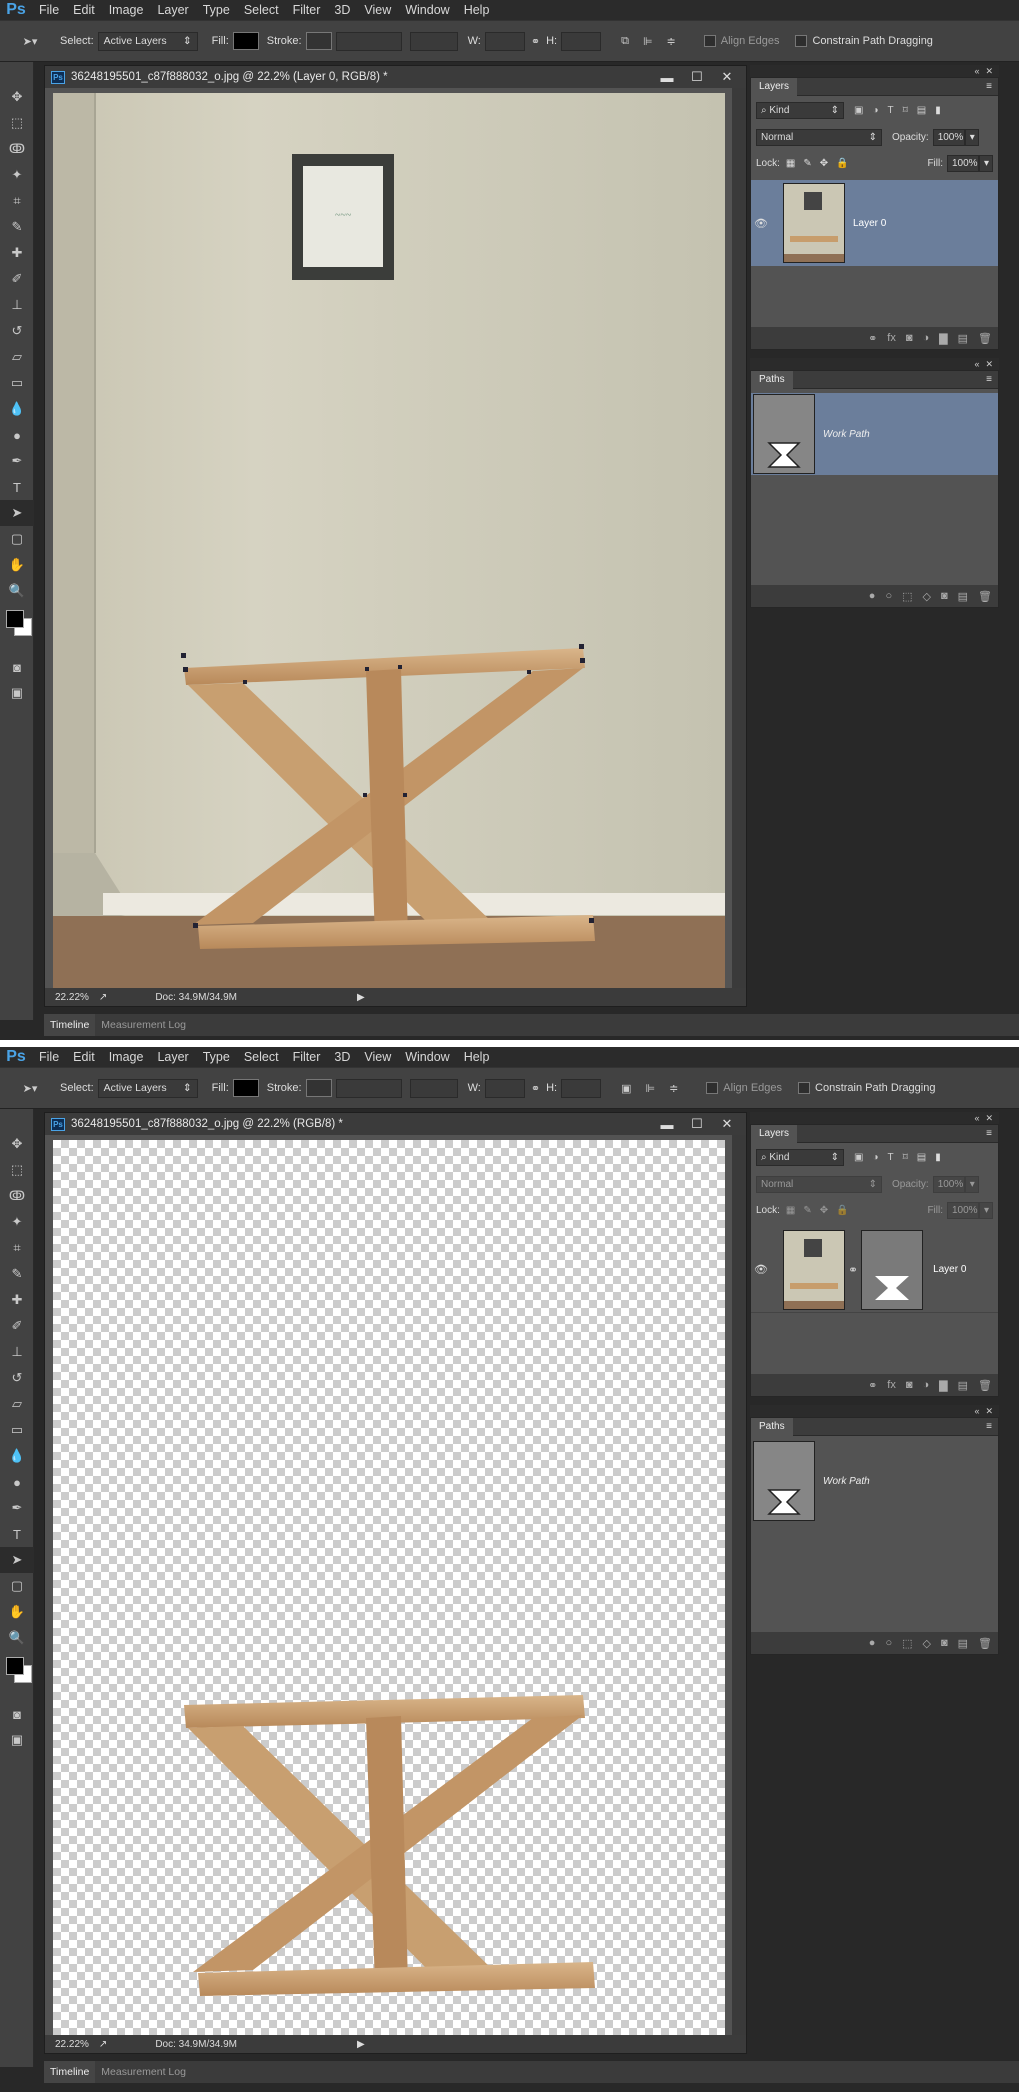 Image resolution: width=1019 pixels, height=2092 pixels. I want to click on brush-tool: ✐, so click(17, 1326).